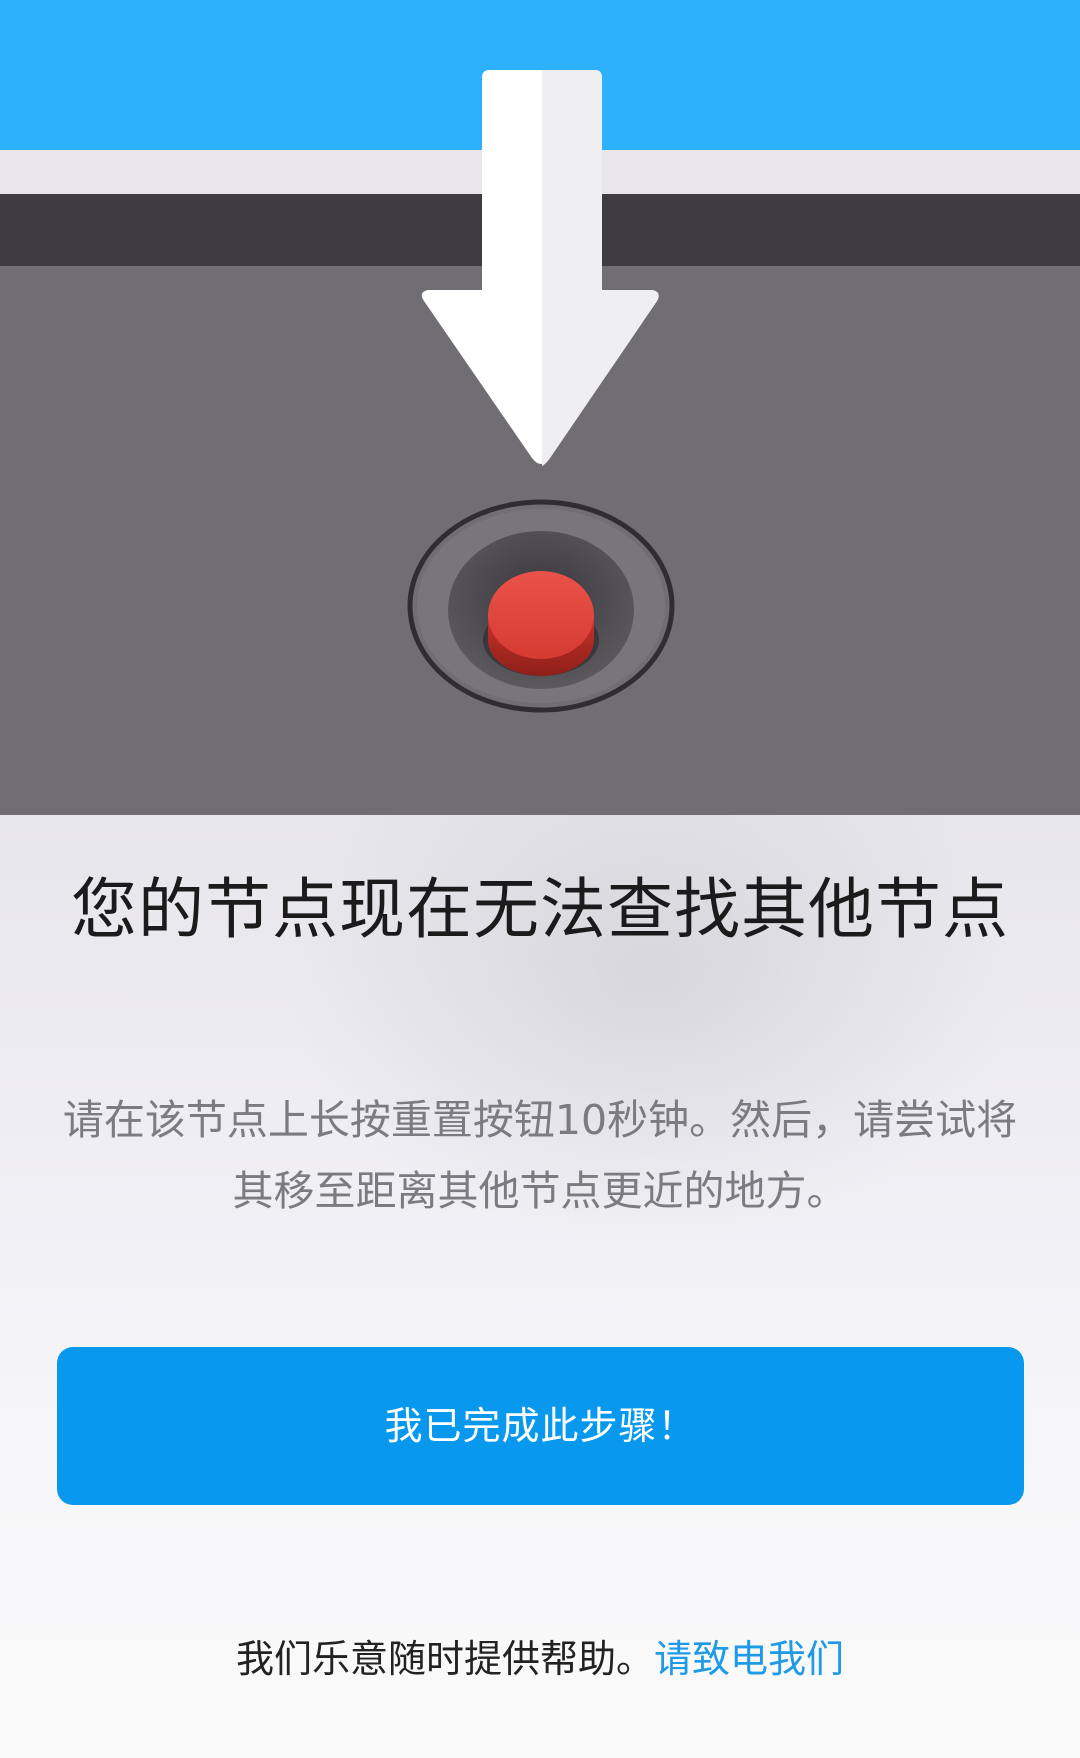 This screenshot has width=1080, height=1758. What do you see at coordinates (749, 1659) in the screenshot?
I see `call-us-link: 请致电我们` at bounding box center [749, 1659].